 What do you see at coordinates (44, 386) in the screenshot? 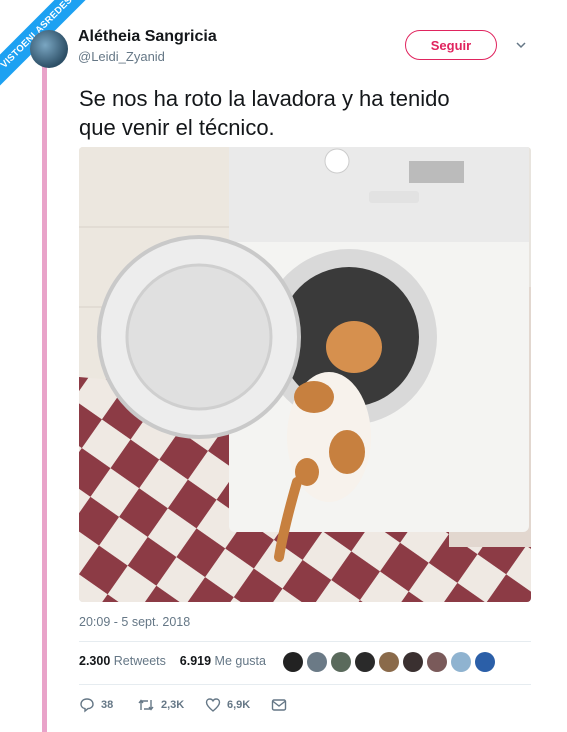
I see `side-accent-bar` at bounding box center [44, 386].